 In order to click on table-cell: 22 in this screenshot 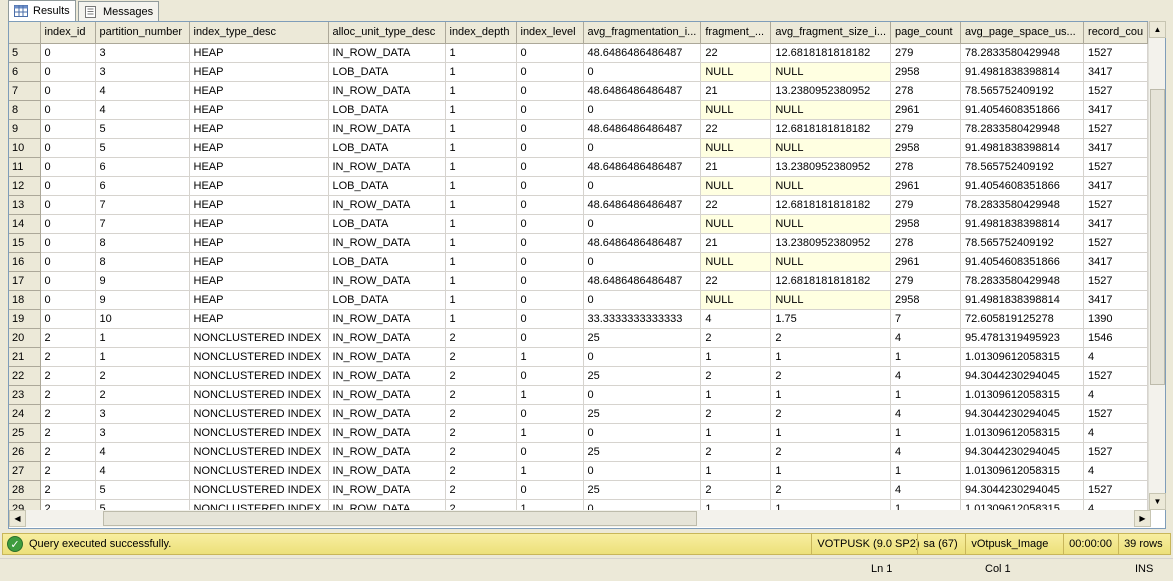, I will do `click(736, 129)`.